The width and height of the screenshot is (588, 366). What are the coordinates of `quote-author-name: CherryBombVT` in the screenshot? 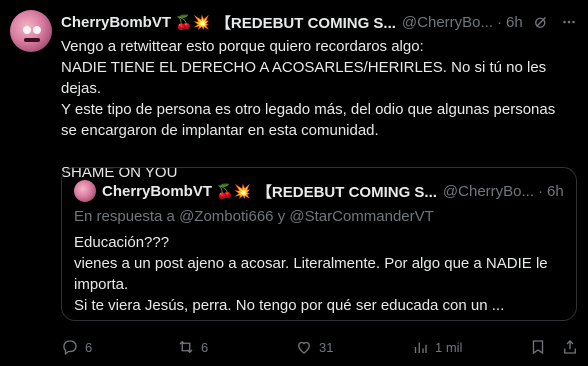 It's located at (157, 191).